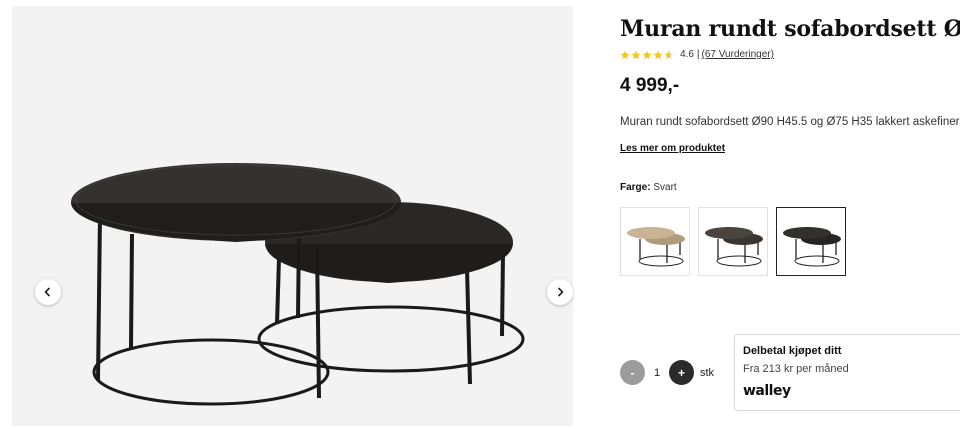 The height and width of the screenshot is (429, 960). Describe the element at coordinates (707, 372) in the screenshot. I see `quantity-unit: stk` at that location.